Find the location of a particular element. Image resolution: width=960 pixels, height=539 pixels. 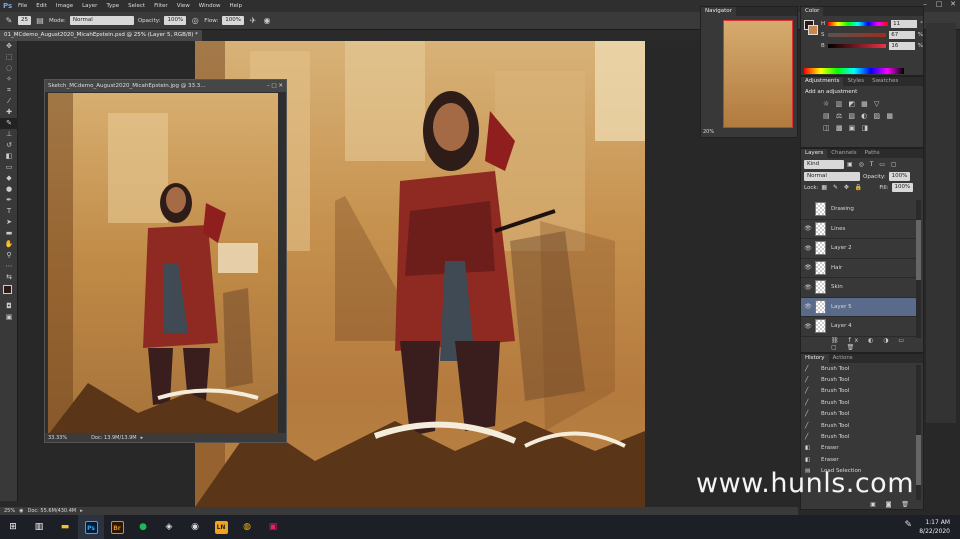

navigator-zoom: 20% is located at coordinates (708, 132).